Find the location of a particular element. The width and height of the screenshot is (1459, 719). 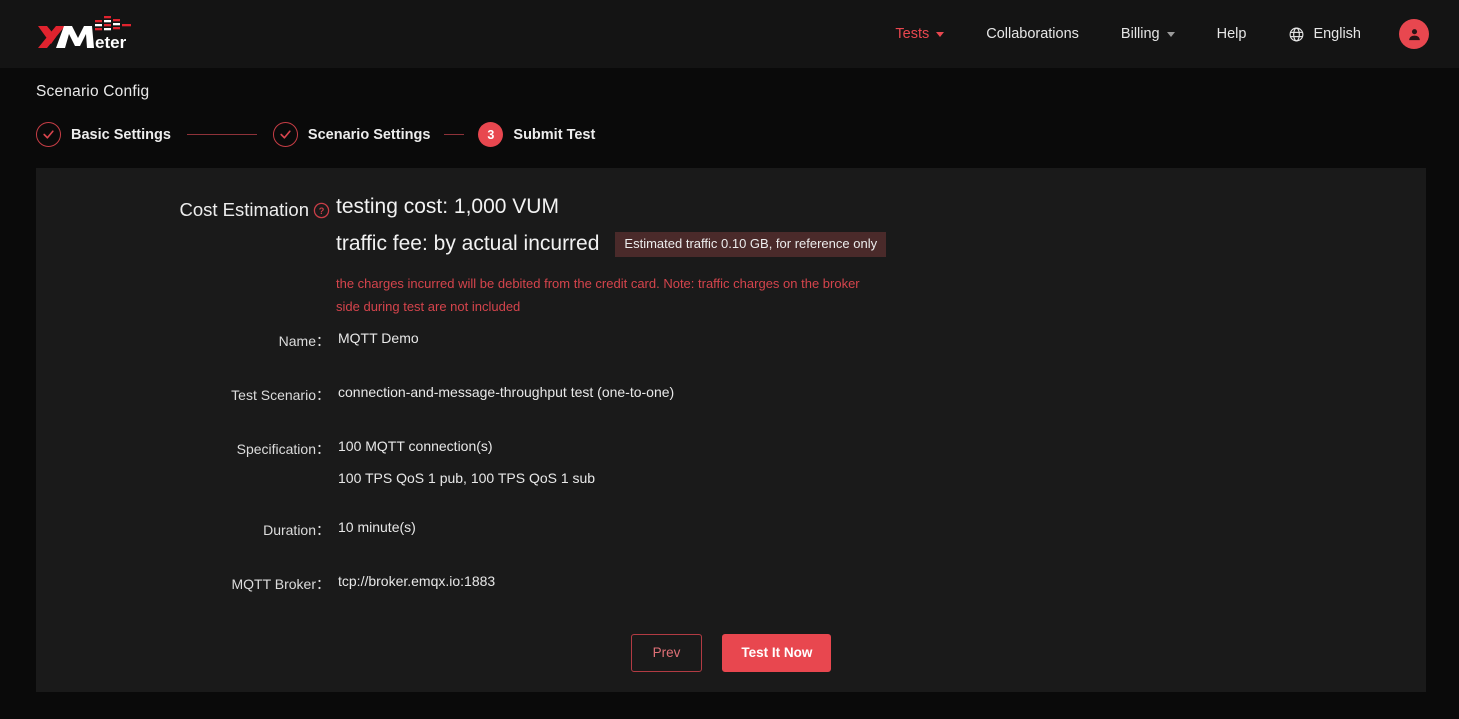

nav-item-billing: Billing is located at coordinates (1148, 34).